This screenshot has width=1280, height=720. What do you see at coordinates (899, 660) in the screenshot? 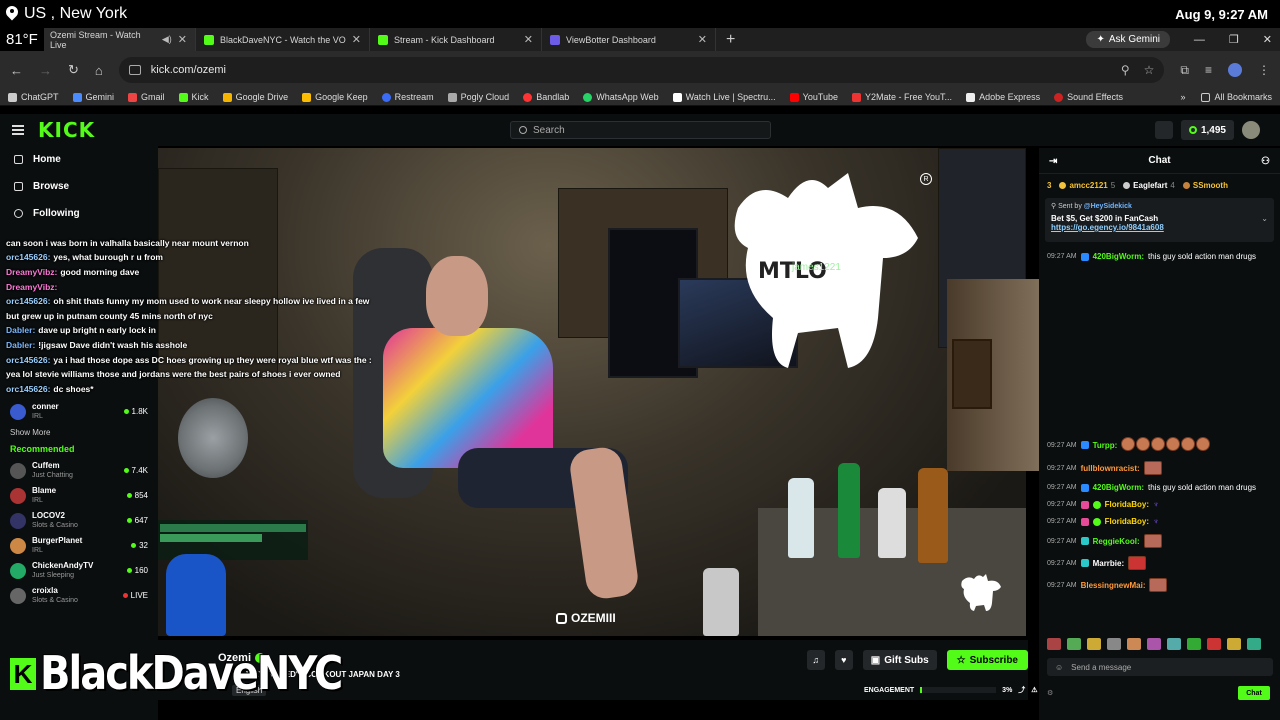
I see `gift-subs-button: ▣ Gift Subs` at bounding box center [899, 660].